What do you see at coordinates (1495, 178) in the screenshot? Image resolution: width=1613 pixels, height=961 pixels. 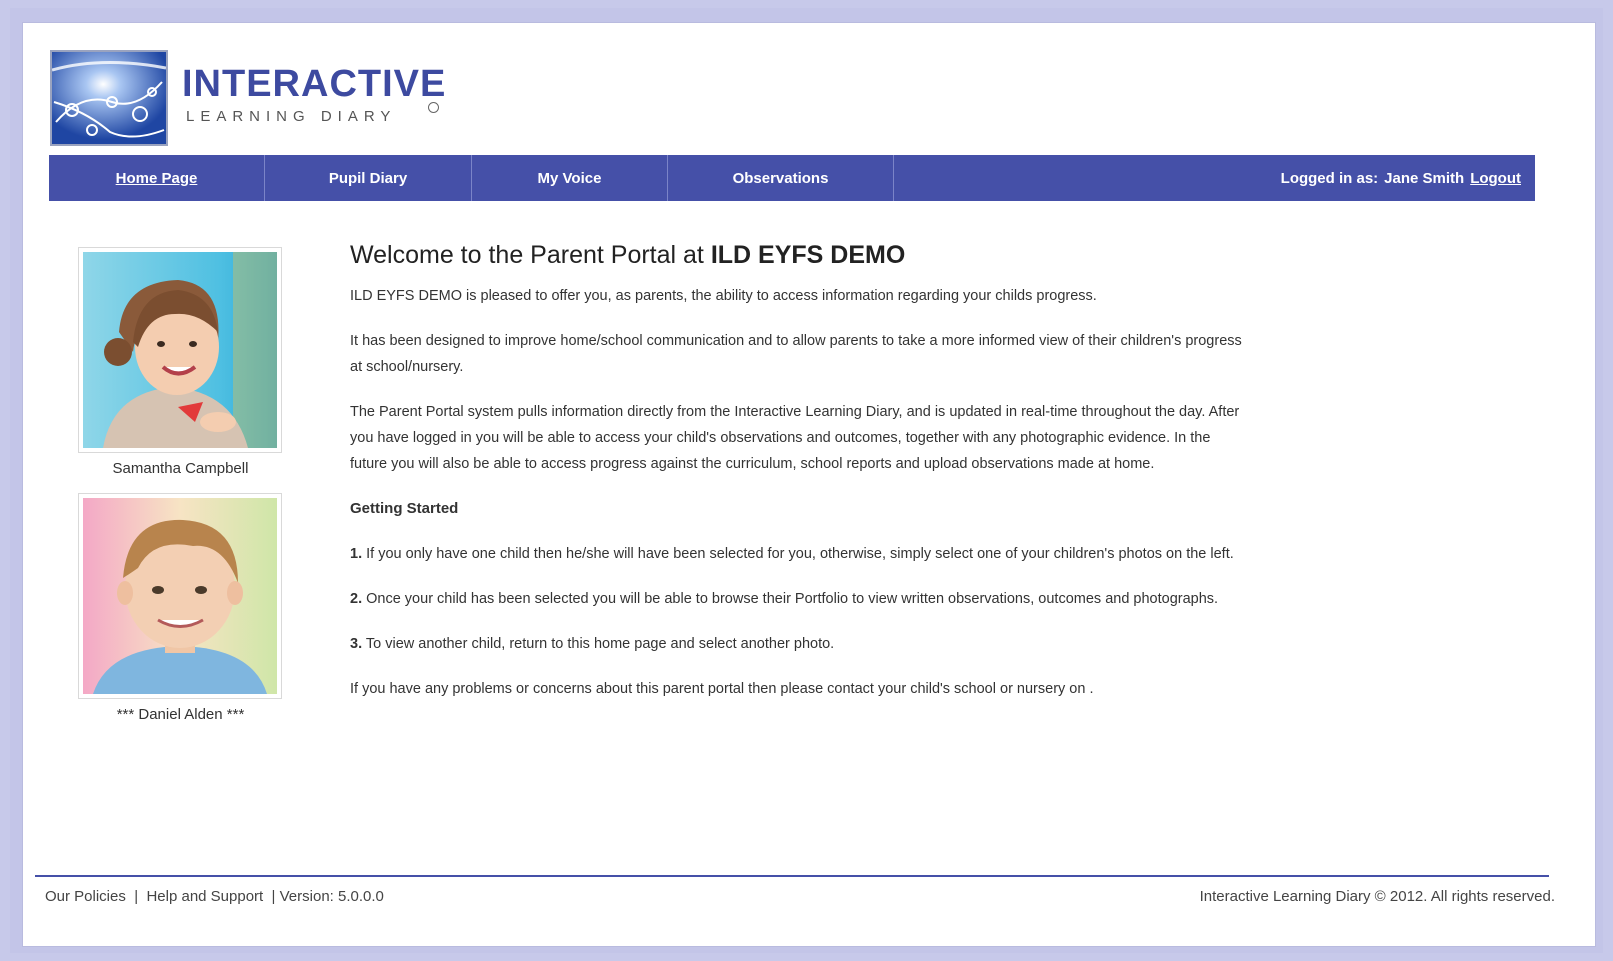 I see `logout-link: Logout` at bounding box center [1495, 178].